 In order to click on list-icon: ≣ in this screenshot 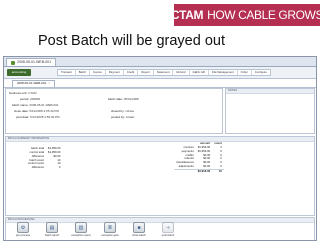, I will do `click(110, 227)`.